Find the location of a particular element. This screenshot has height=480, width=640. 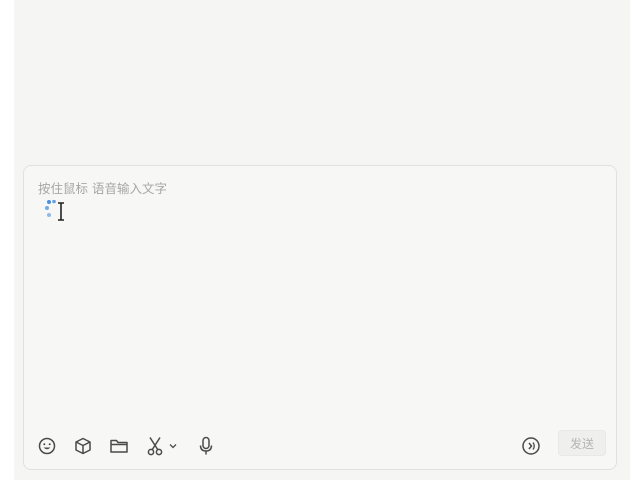

input-placeholder: 按住鼠标 语音输入文字 is located at coordinates (102, 188).